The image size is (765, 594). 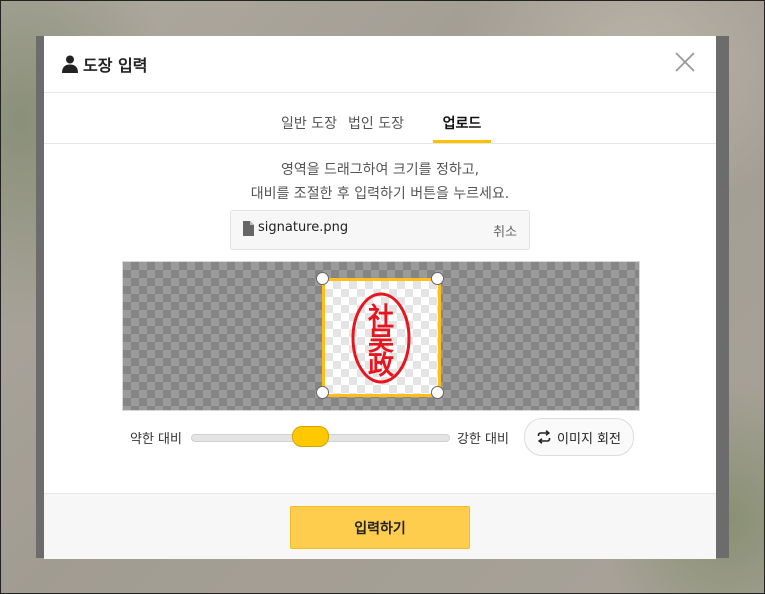 I want to click on crop-handle-top-left, so click(x=322, y=278).